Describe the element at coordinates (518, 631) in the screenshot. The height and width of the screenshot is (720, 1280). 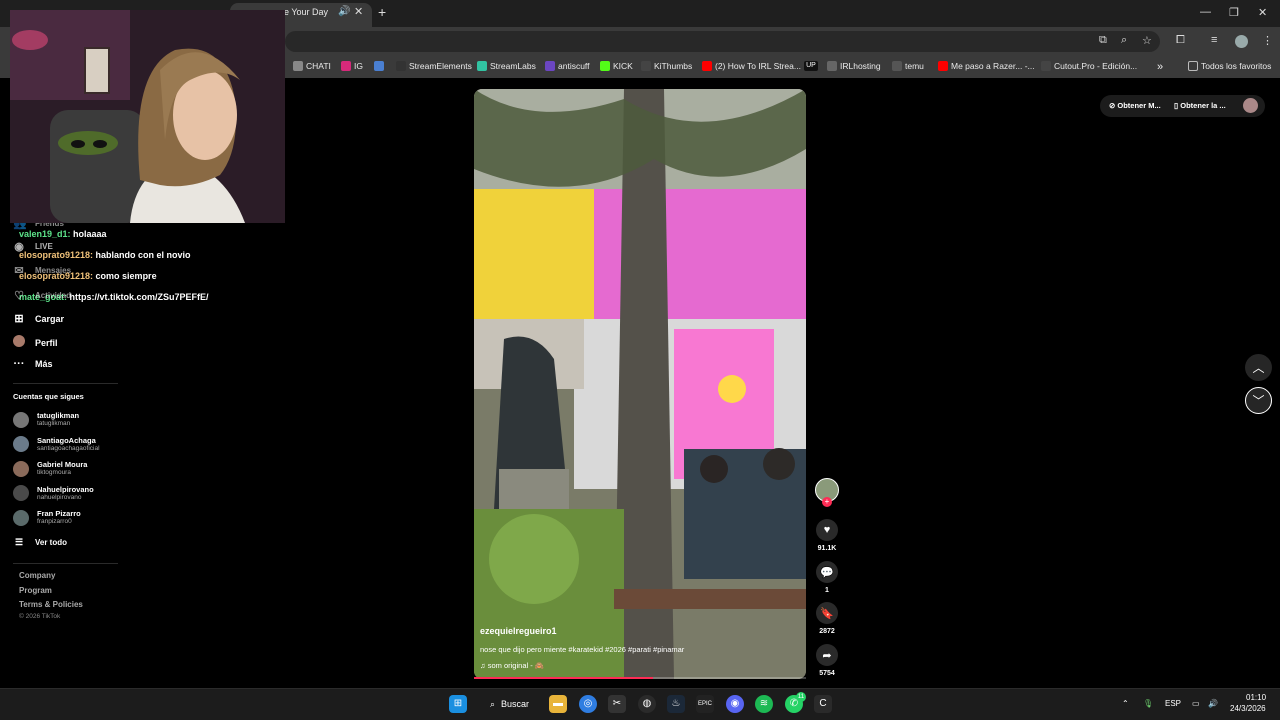
I see `video-author: ezequielregueiro1` at that location.